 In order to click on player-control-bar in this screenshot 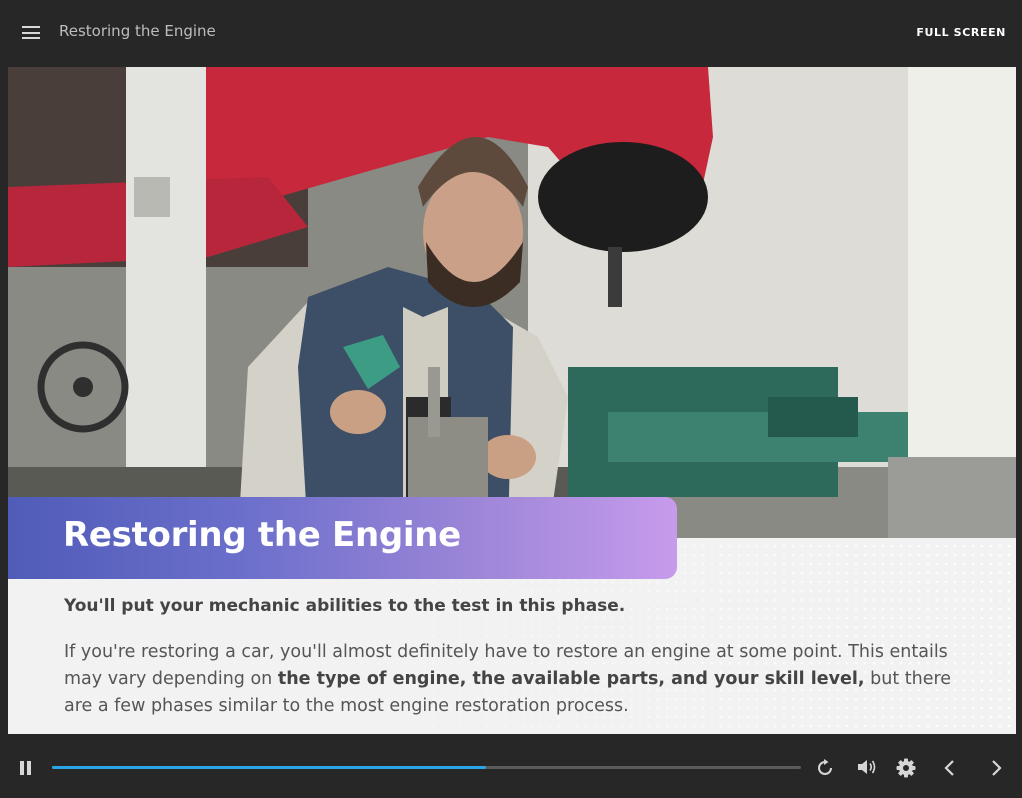, I will do `click(511, 766)`.